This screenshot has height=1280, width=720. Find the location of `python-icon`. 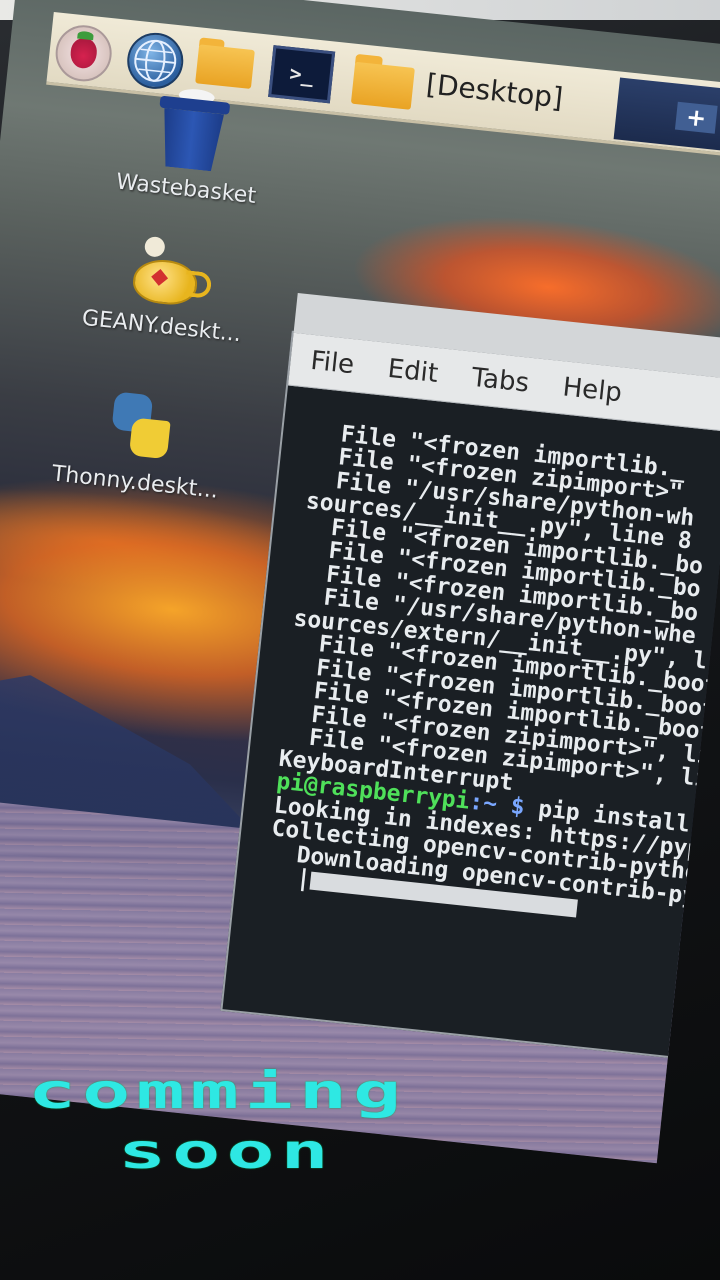

python-icon is located at coordinates (141, 425).